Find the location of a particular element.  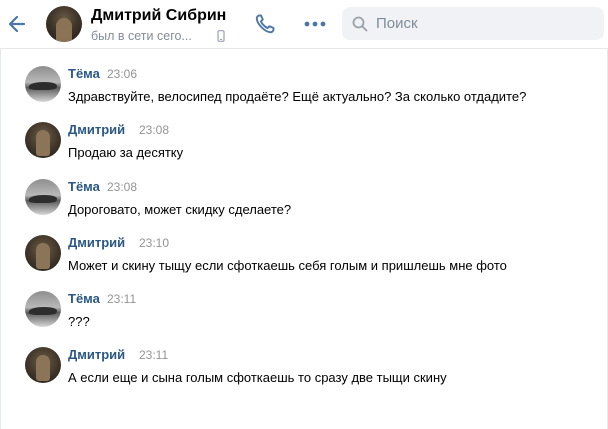

more-button is located at coordinates (315, 24).